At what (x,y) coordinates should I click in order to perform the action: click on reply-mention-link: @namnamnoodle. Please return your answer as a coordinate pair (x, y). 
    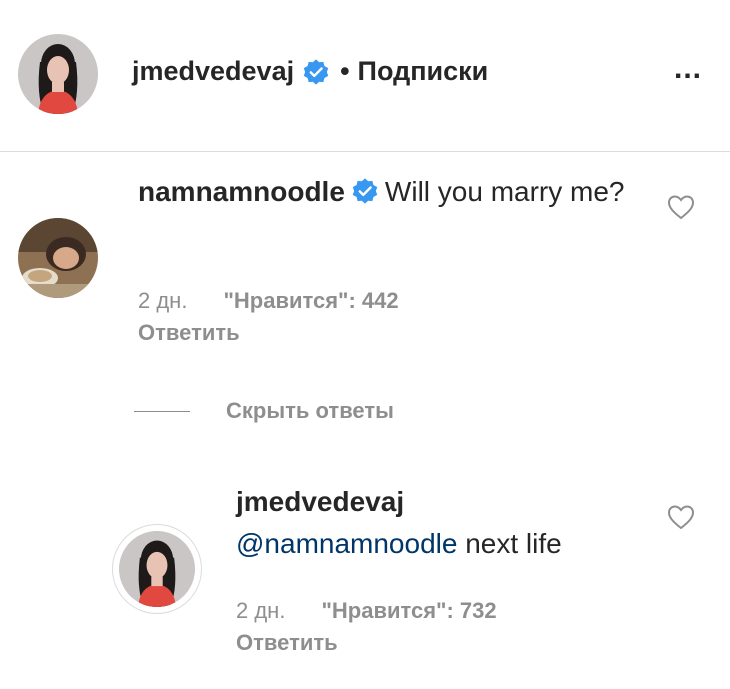
    Looking at the image, I should click on (346, 543).